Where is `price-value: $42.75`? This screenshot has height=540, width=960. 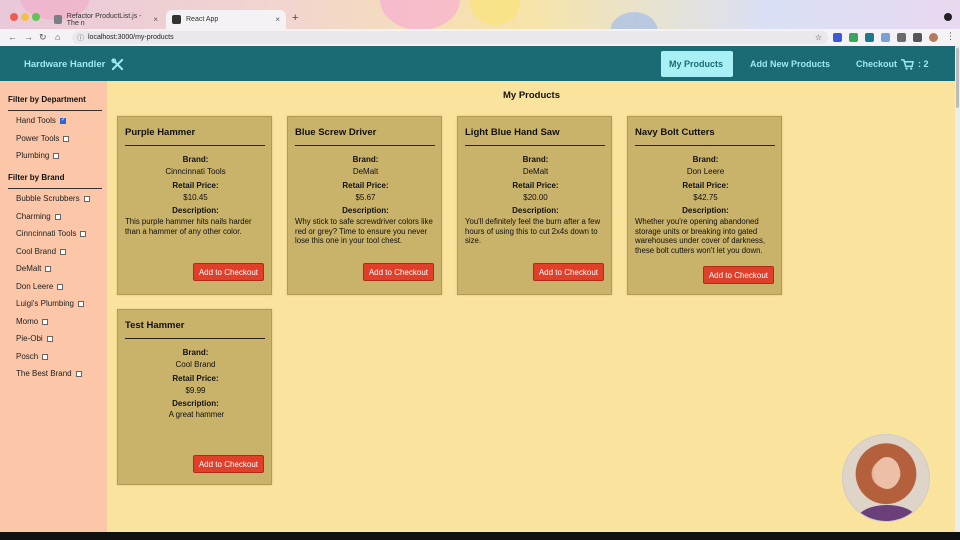 price-value: $42.75 is located at coordinates (705, 197).